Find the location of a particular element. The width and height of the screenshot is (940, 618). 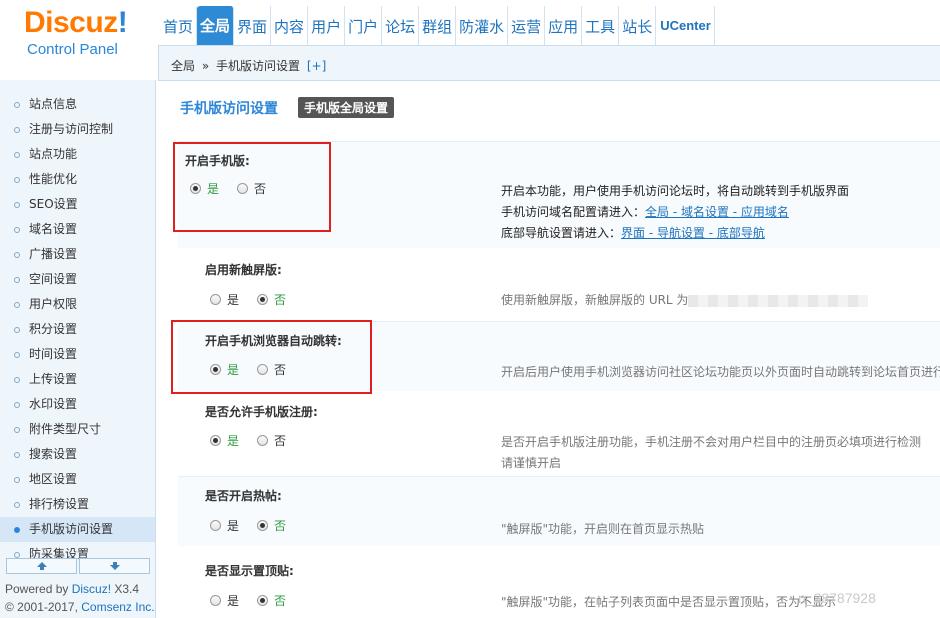

domain-settings-link: 全局 - 域名设置 - 应用域名 is located at coordinates (717, 212).